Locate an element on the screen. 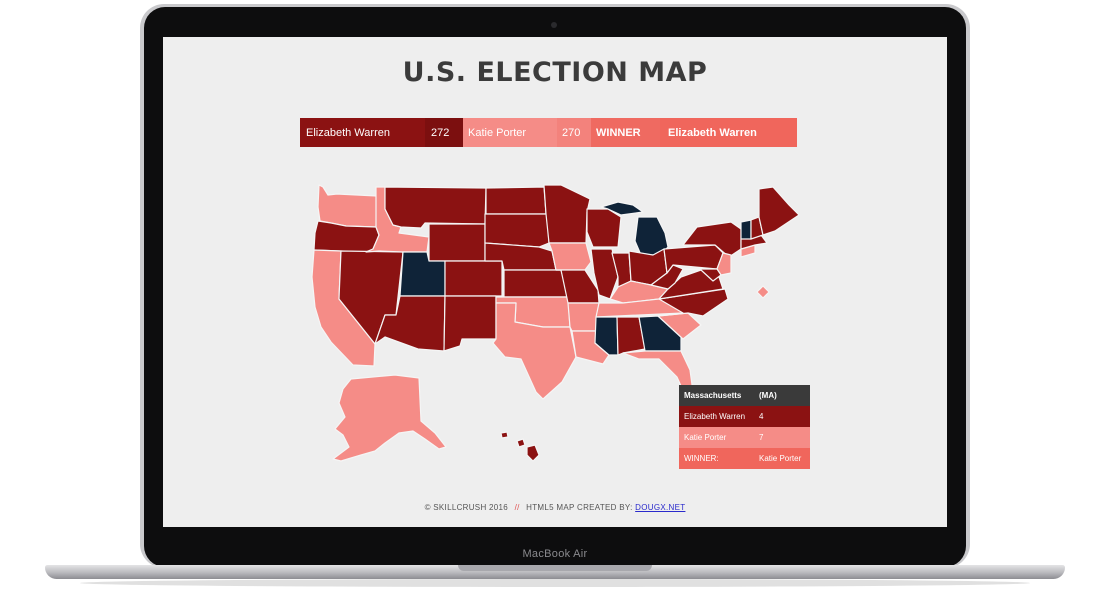 The image size is (1110, 598). tooltip-row-label: Elizabeth Warren is located at coordinates (715, 416).